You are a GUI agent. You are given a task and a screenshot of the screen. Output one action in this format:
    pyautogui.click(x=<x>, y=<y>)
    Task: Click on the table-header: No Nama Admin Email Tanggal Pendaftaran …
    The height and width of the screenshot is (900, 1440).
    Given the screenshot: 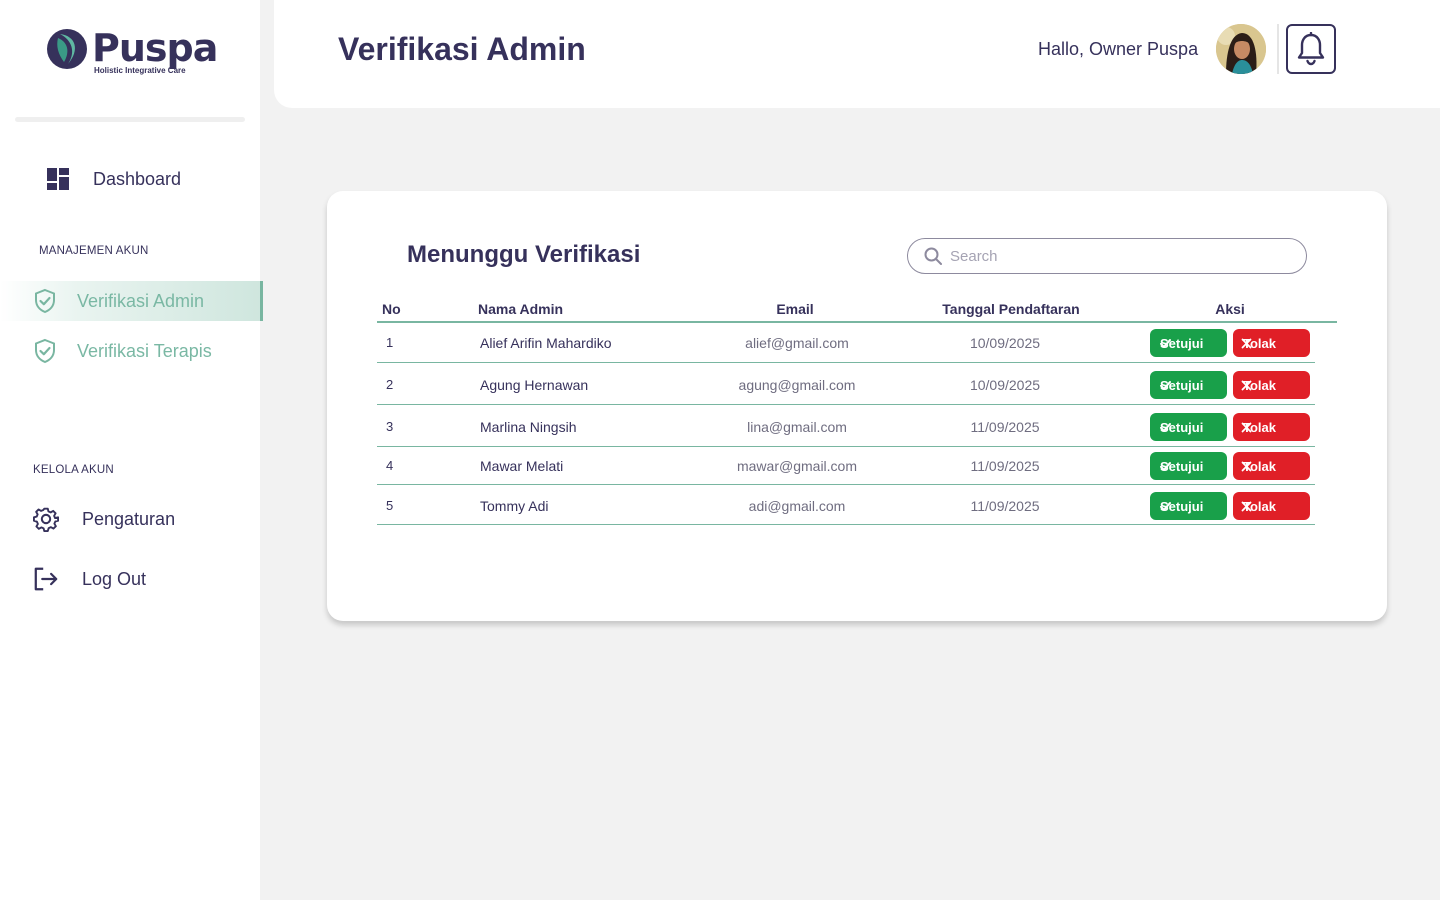 What is the action you would take?
    pyautogui.click(x=857, y=311)
    